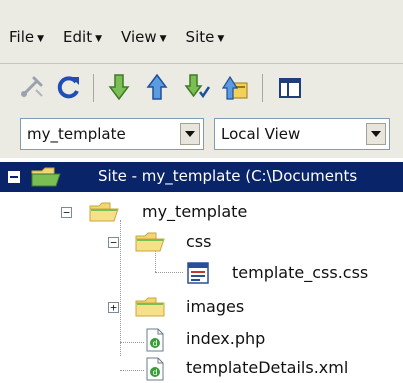 The width and height of the screenshot is (403, 383). I want to click on menu-file: File ▼, so click(26, 37).